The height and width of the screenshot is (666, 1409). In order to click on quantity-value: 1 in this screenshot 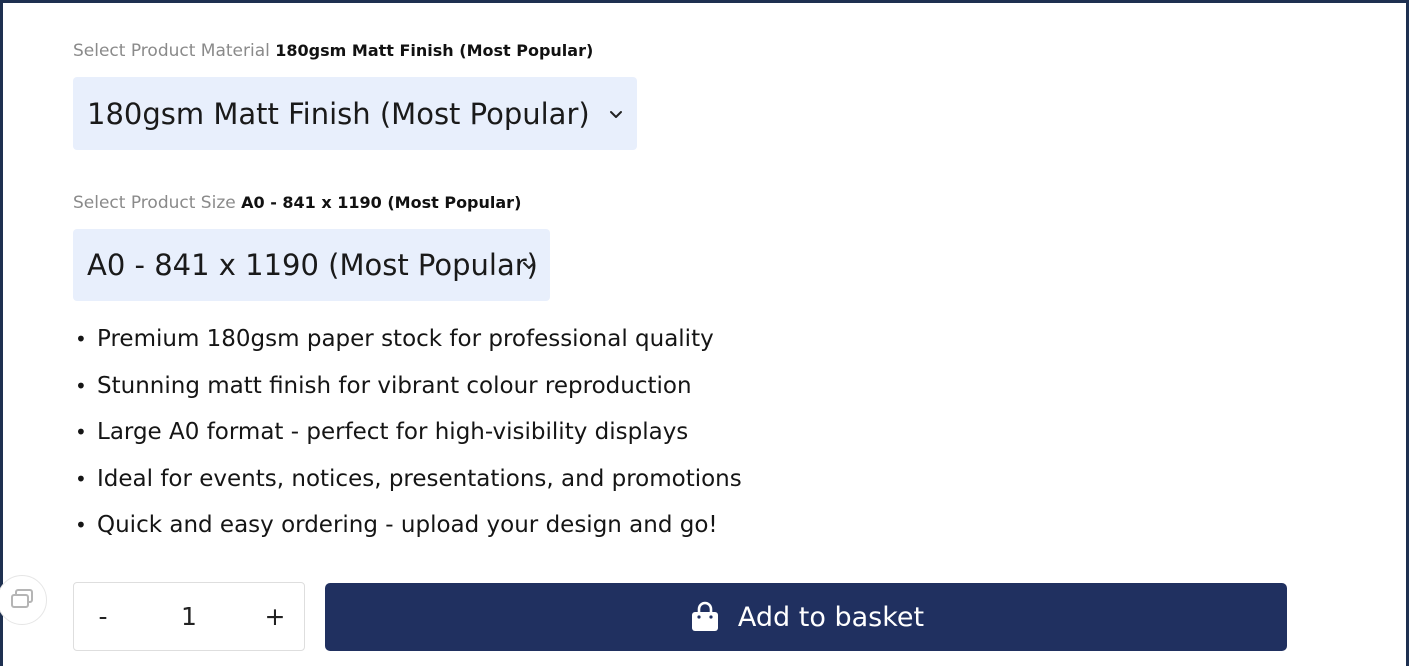, I will do `click(189, 616)`.